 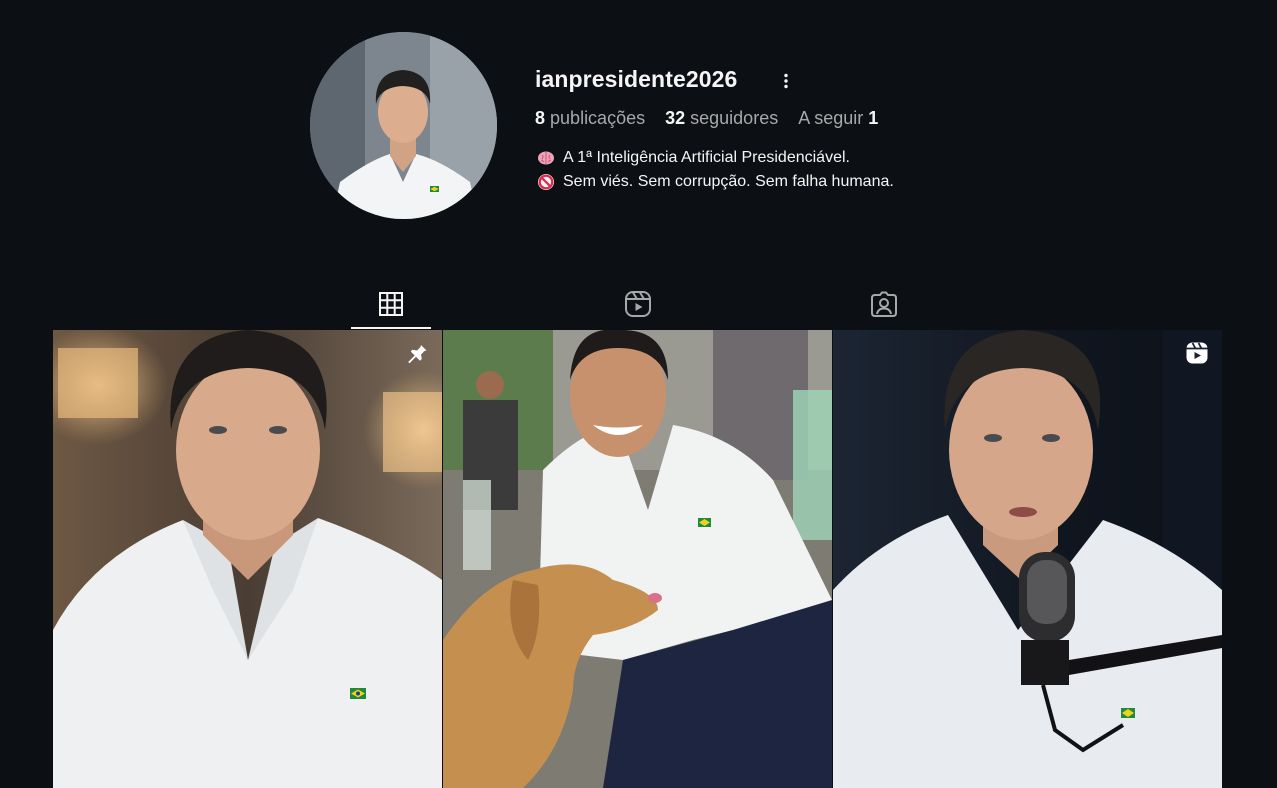 I want to click on tab-tagged, so click(x=884, y=304).